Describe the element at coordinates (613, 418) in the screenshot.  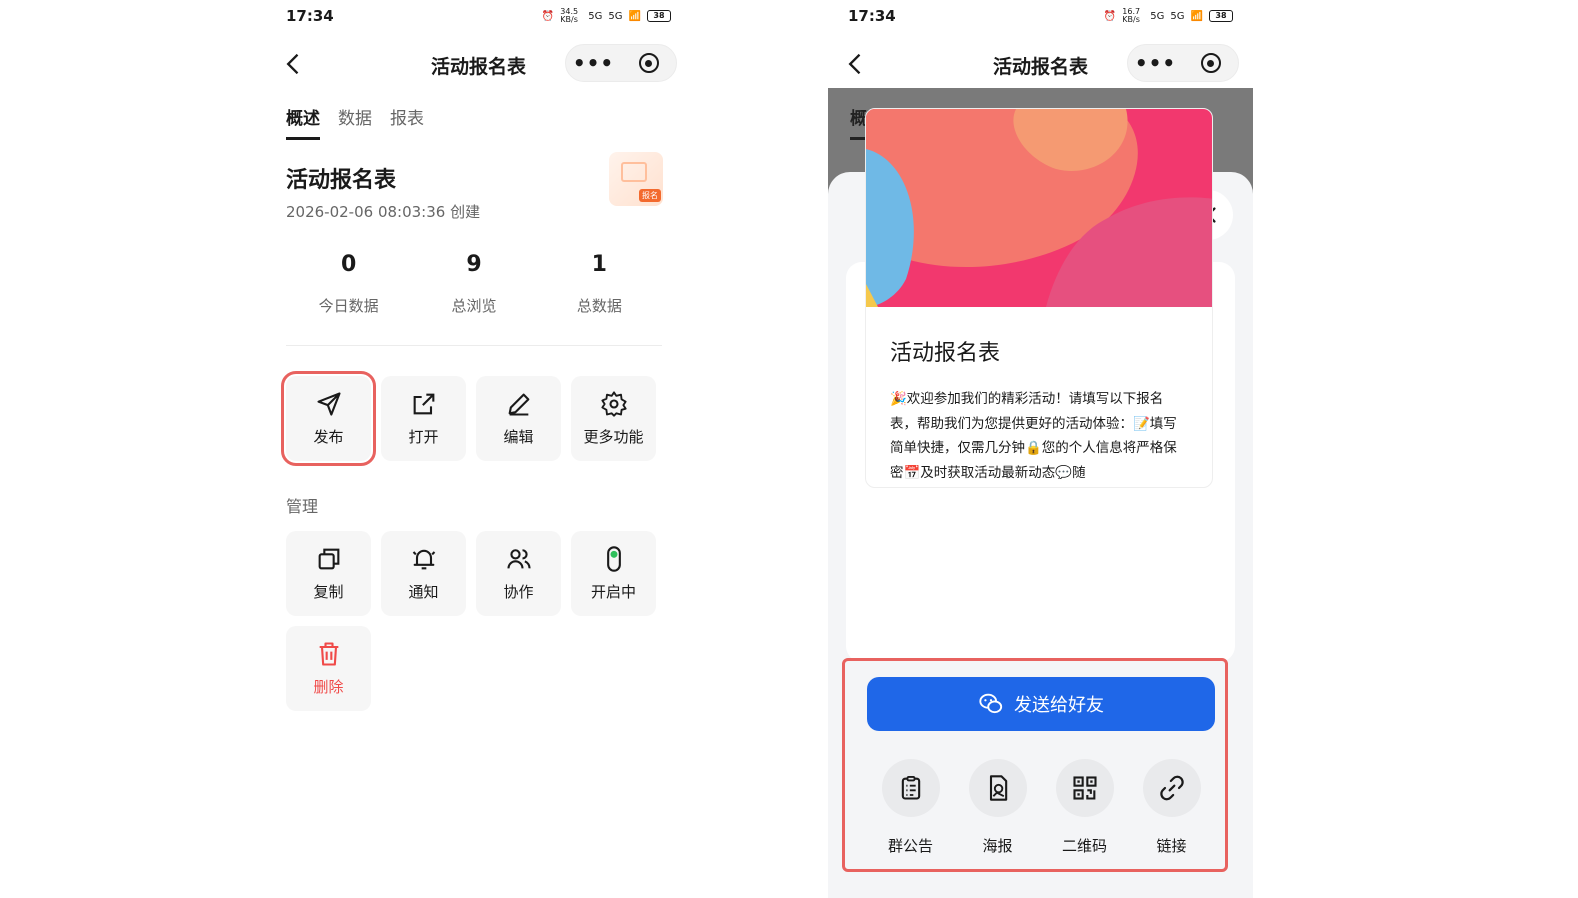
I see `more-features-button: 更多功能` at that location.